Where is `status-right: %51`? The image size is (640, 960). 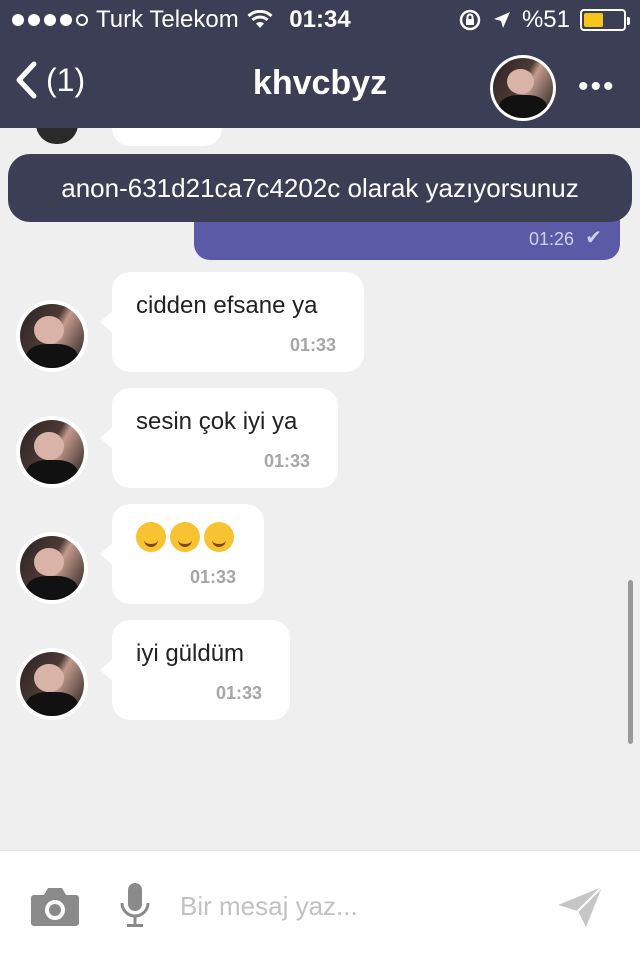
status-right: %51 is located at coordinates (544, 20).